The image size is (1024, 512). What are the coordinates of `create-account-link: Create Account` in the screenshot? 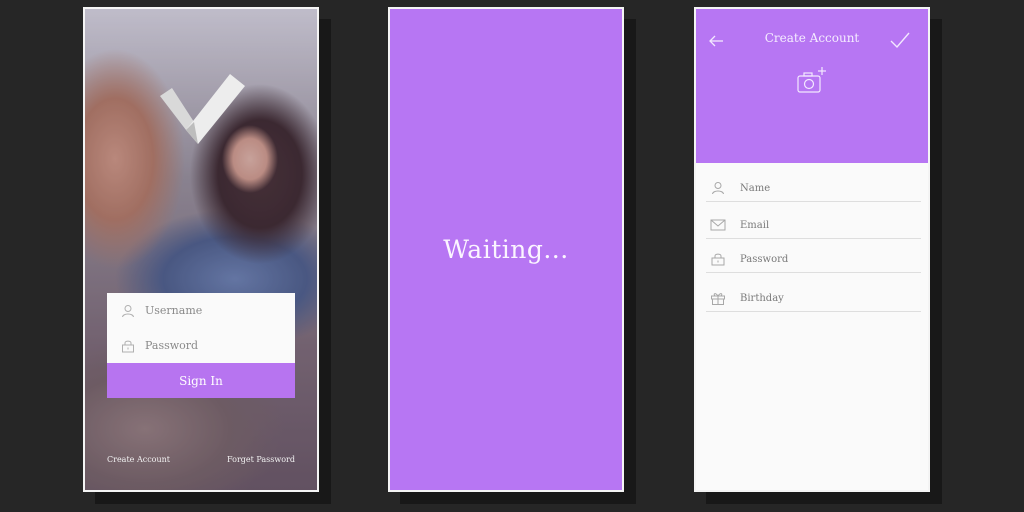 It's located at (138, 459).